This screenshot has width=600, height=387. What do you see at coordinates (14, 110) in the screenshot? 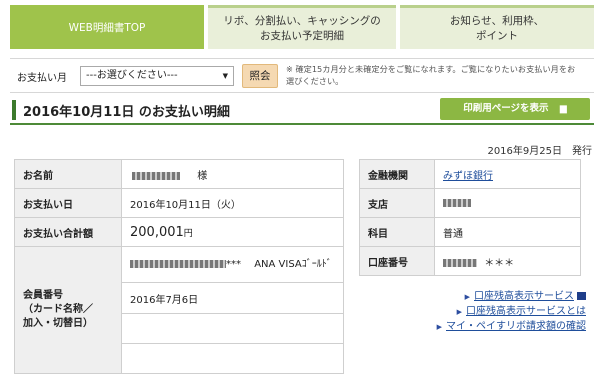
I see `title-accent-bar` at bounding box center [14, 110].